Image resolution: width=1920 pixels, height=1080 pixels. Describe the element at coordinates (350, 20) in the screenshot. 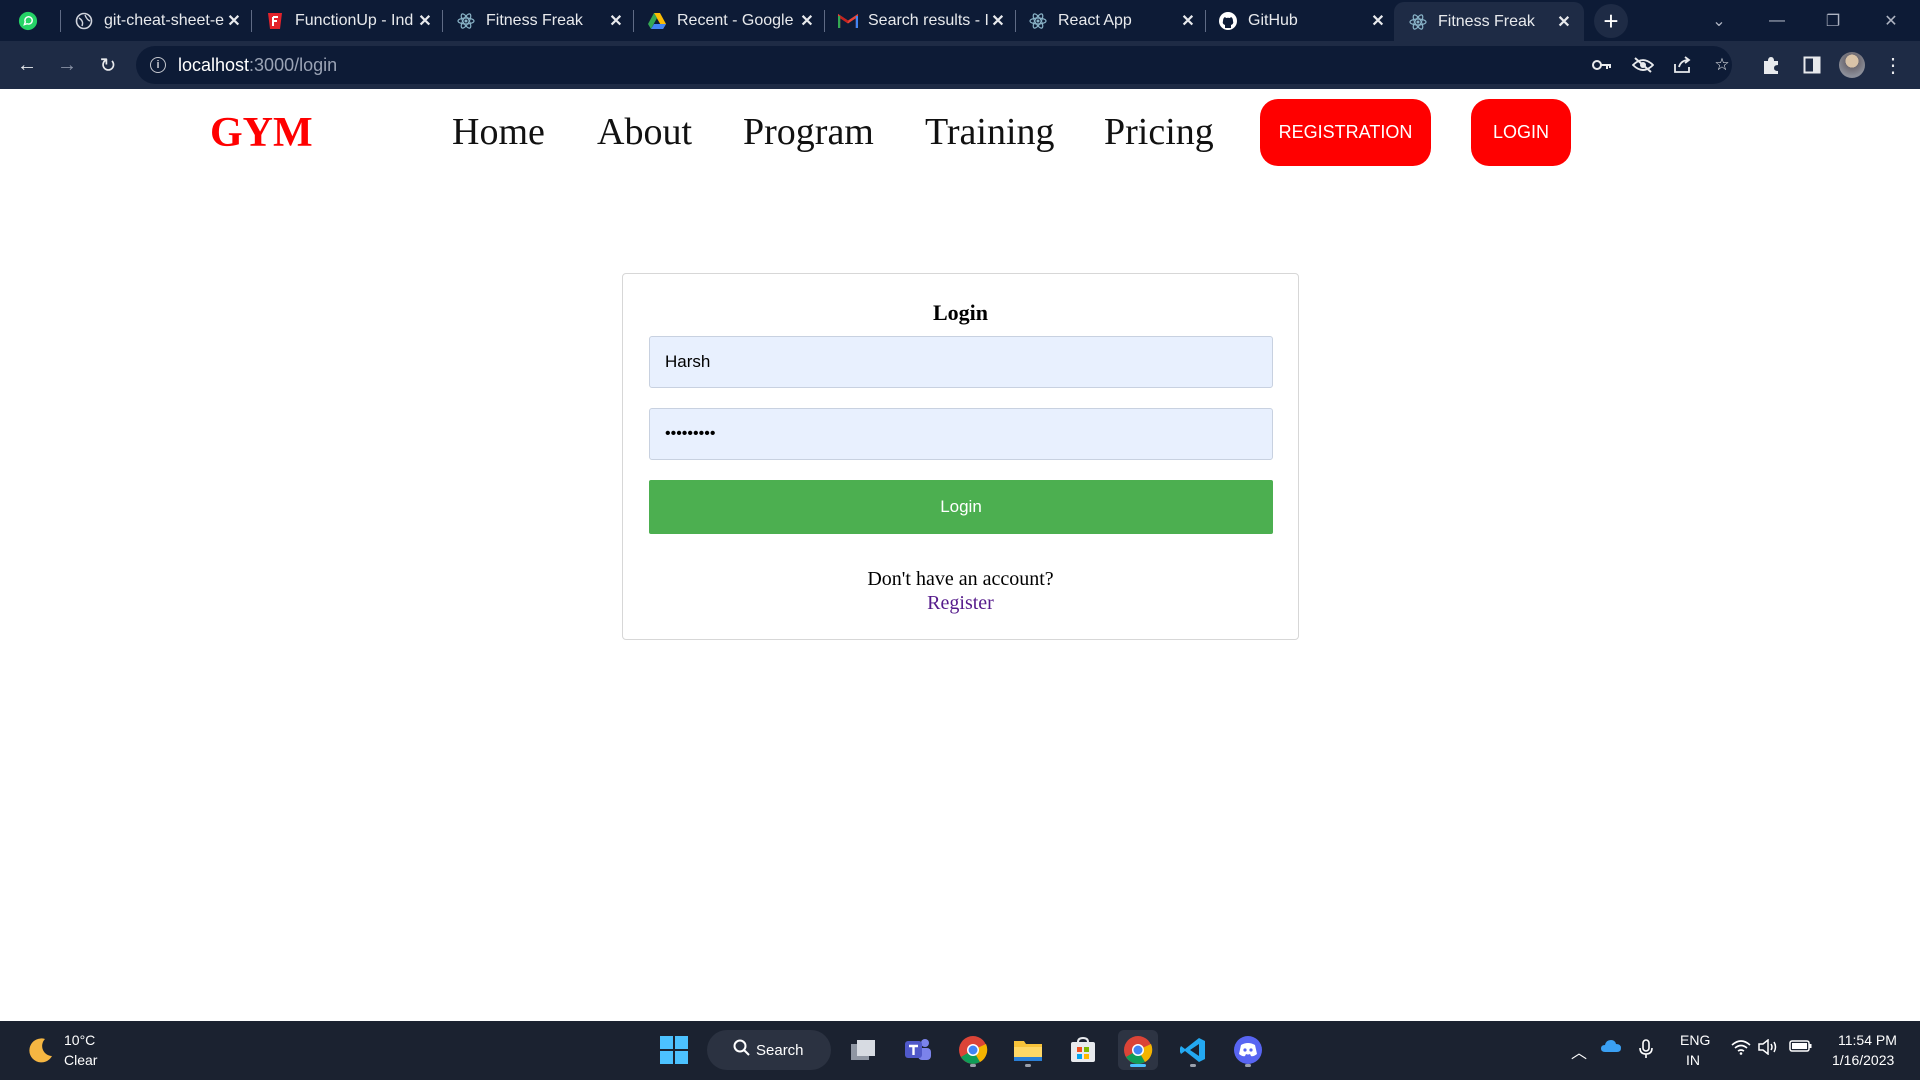

I see `tab-functionup: FunctionUp - Ind ✕` at that location.